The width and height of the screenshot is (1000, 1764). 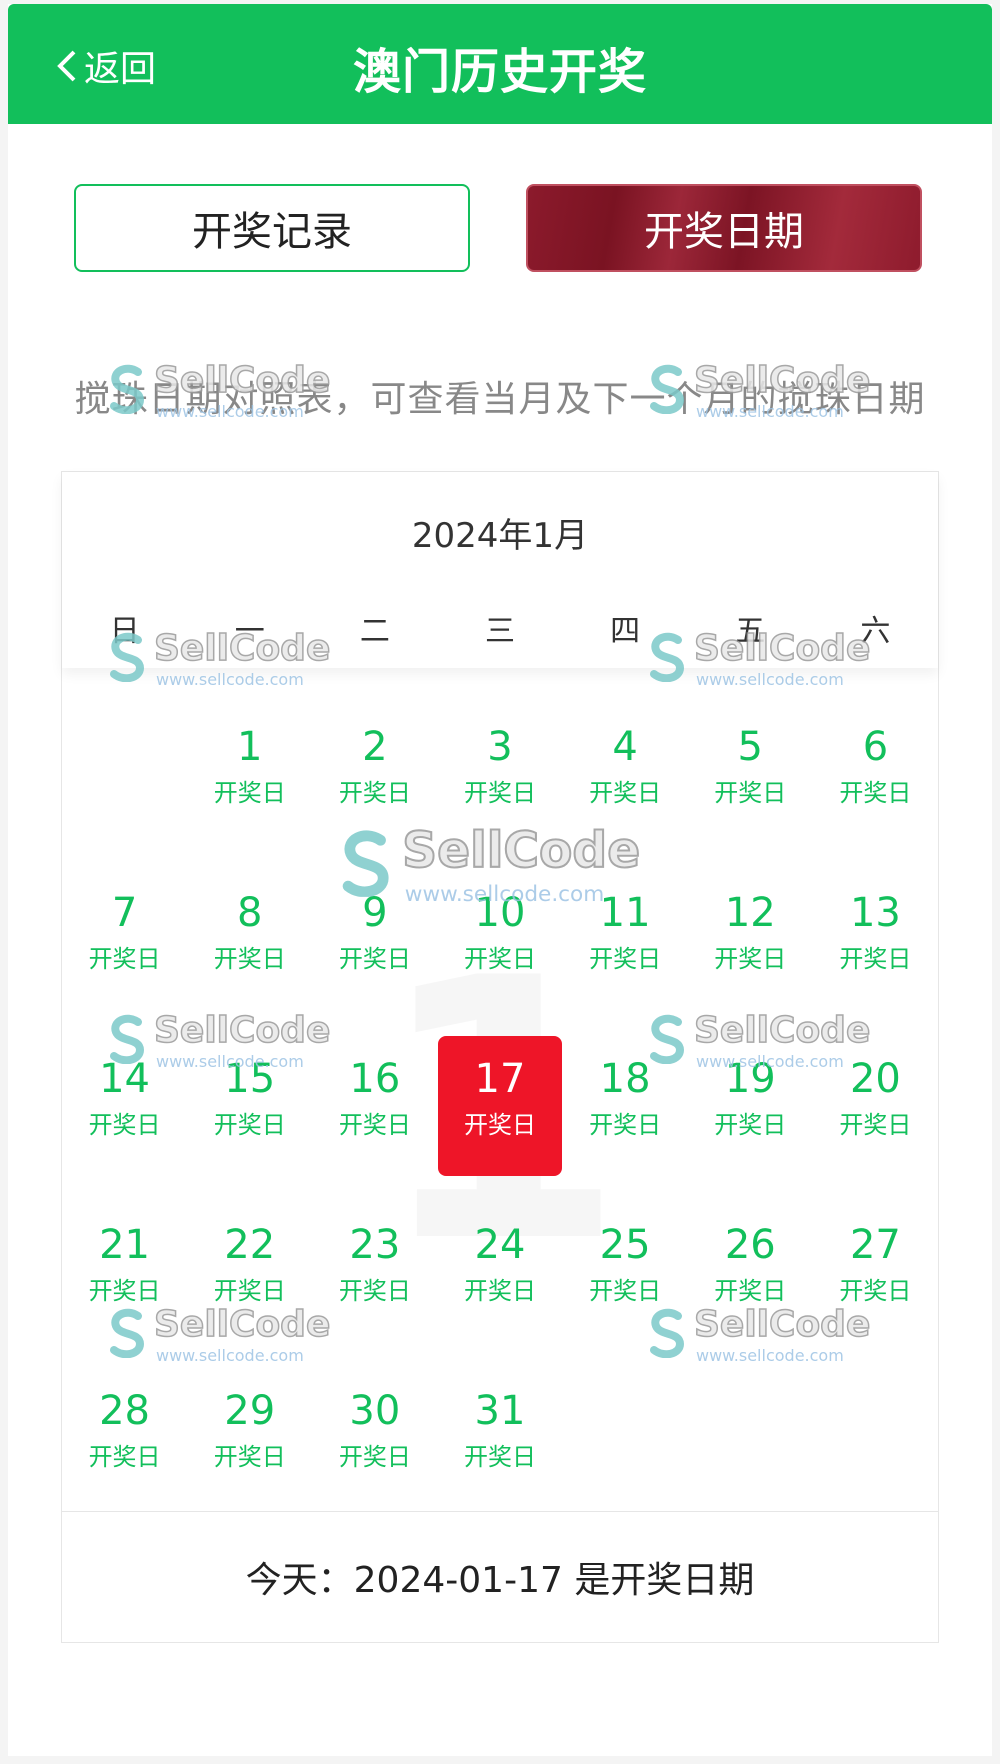 I want to click on day-cell: 8 开奖日, so click(x=249, y=961).